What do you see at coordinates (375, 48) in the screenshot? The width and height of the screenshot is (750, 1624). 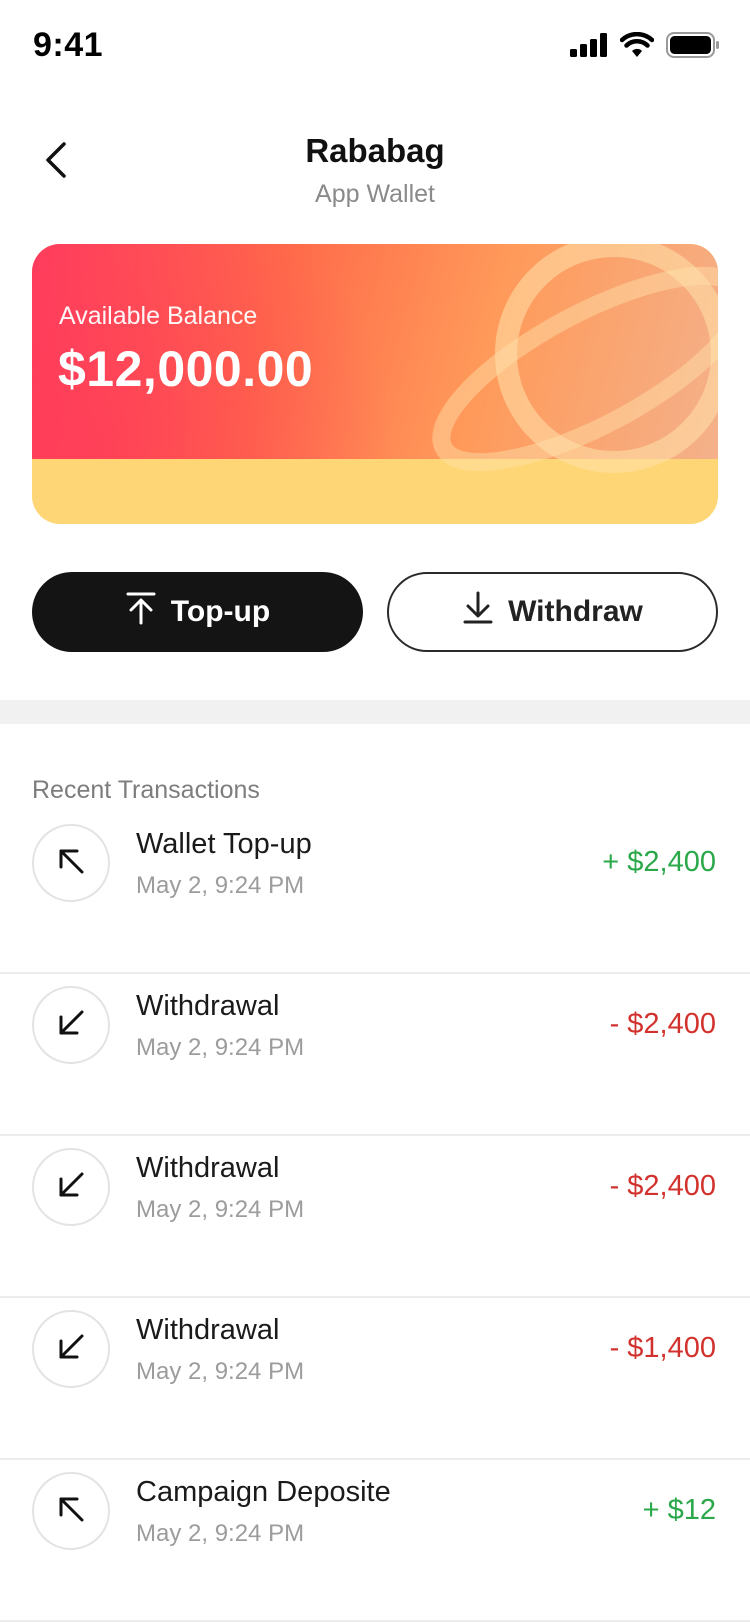 I see `status-bar: 9:41` at bounding box center [375, 48].